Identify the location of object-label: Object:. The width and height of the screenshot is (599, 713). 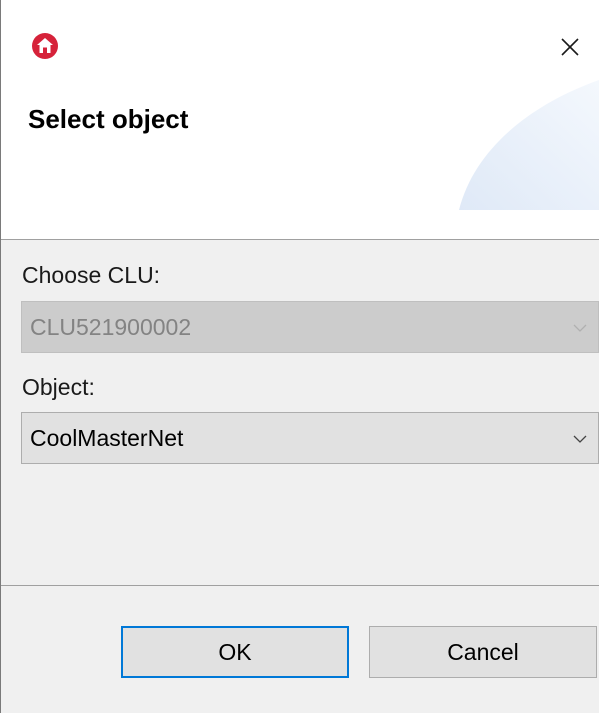
(58, 387).